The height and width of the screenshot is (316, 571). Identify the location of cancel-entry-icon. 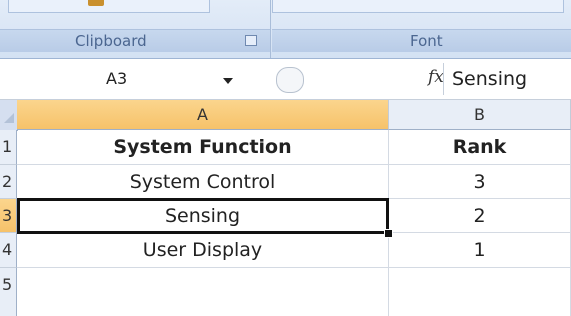
(290, 80).